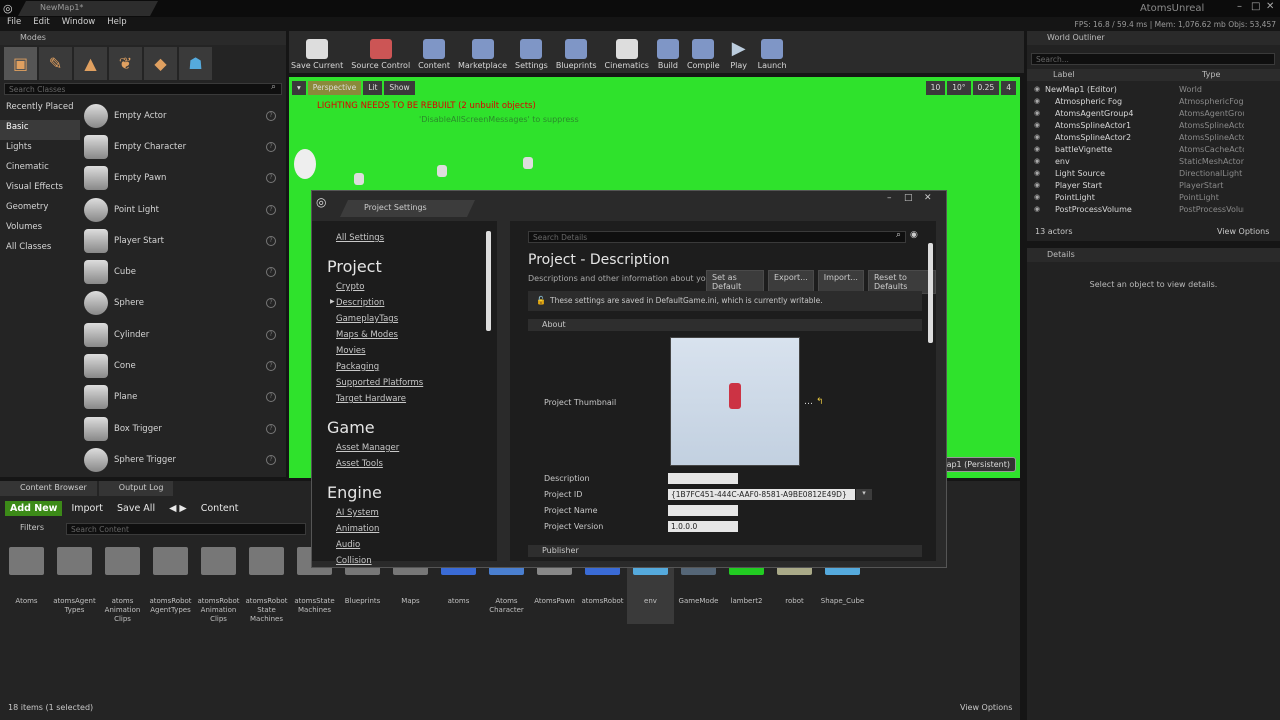  What do you see at coordinates (220, 508) in the screenshot?
I see `path-content: Content` at bounding box center [220, 508].